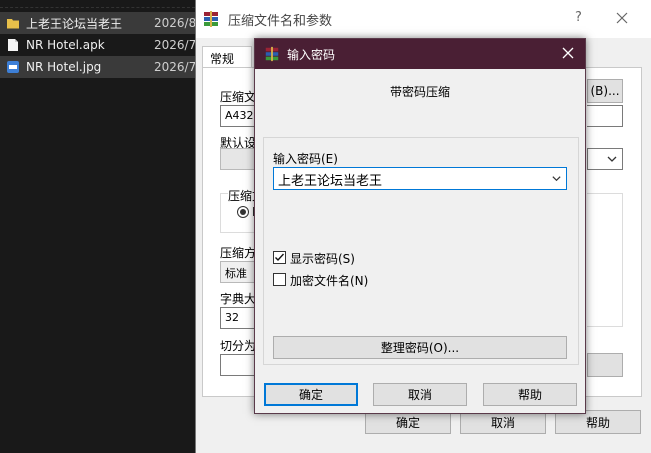  Describe the element at coordinates (238, 365) in the screenshot. I see `split-field` at that location.